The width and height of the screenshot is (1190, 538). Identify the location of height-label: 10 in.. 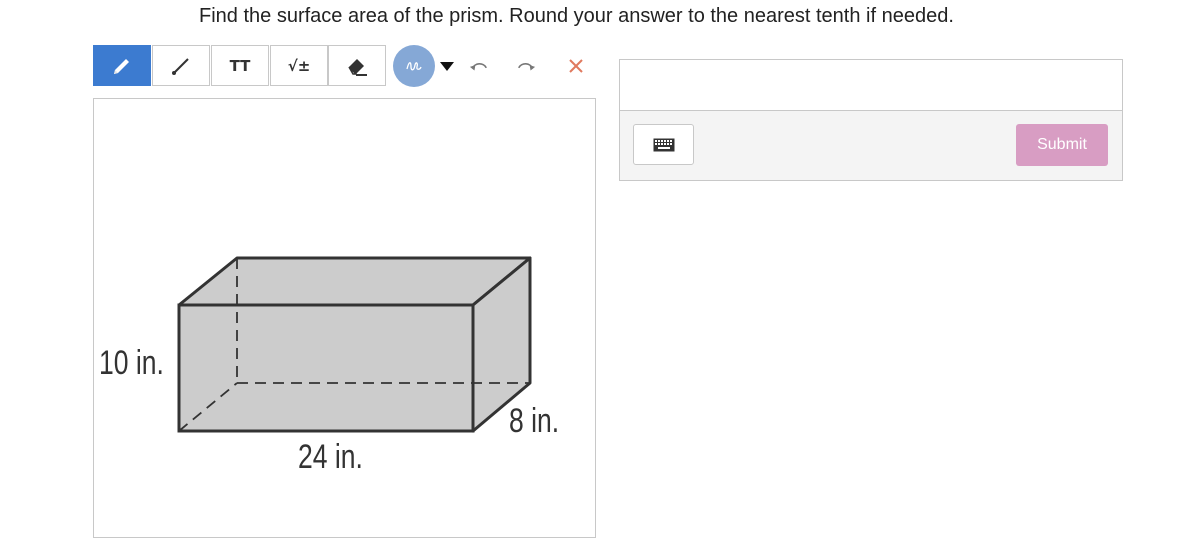
(131, 363).